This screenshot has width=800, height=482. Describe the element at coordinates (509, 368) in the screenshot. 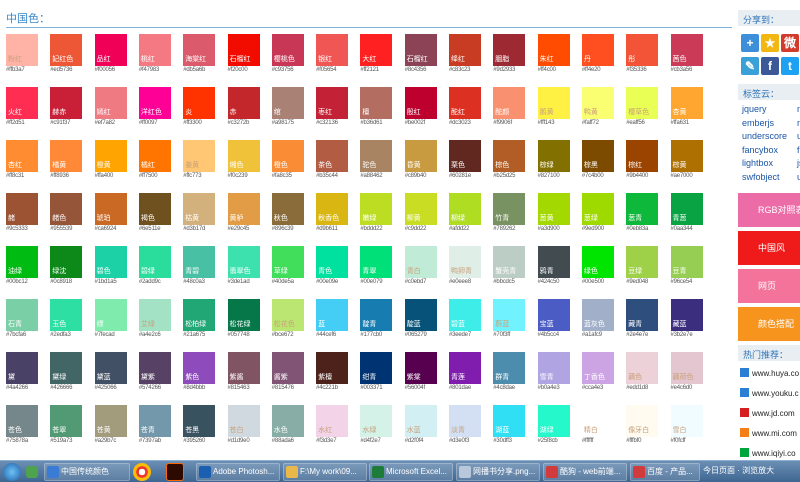

I see `color-chip: 群青` at that location.